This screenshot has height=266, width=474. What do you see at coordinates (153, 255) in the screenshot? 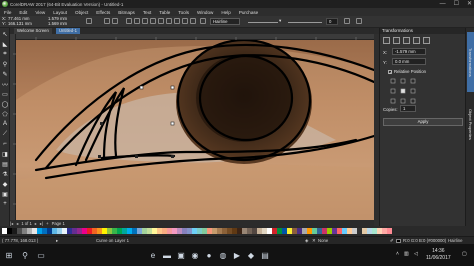
I see `edge-browser-icon: e` at bounding box center [153, 255].